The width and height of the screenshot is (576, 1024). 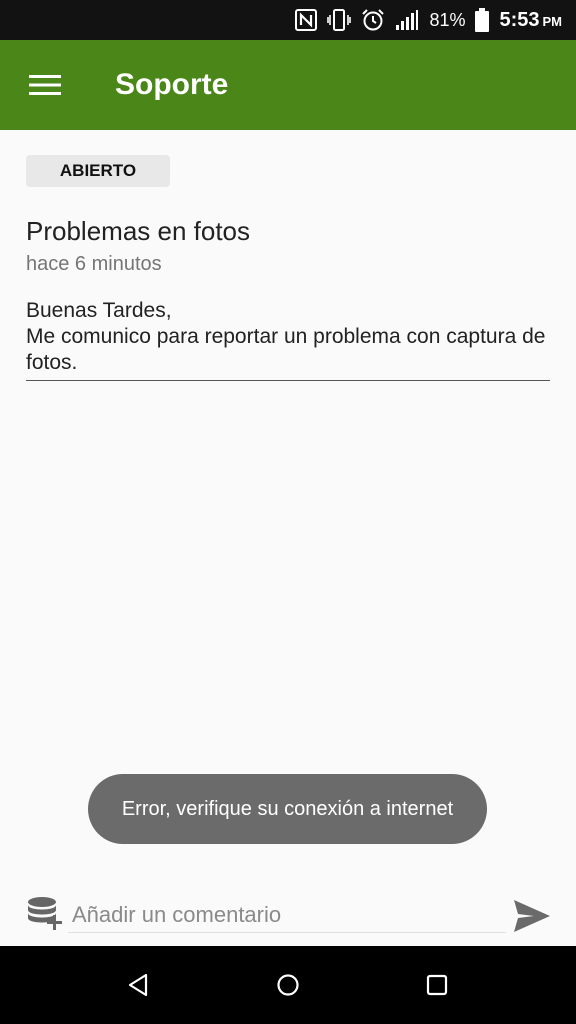 What do you see at coordinates (532, 916) in the screenshot?
I see `send-icon` at bounding box center [532, 916].